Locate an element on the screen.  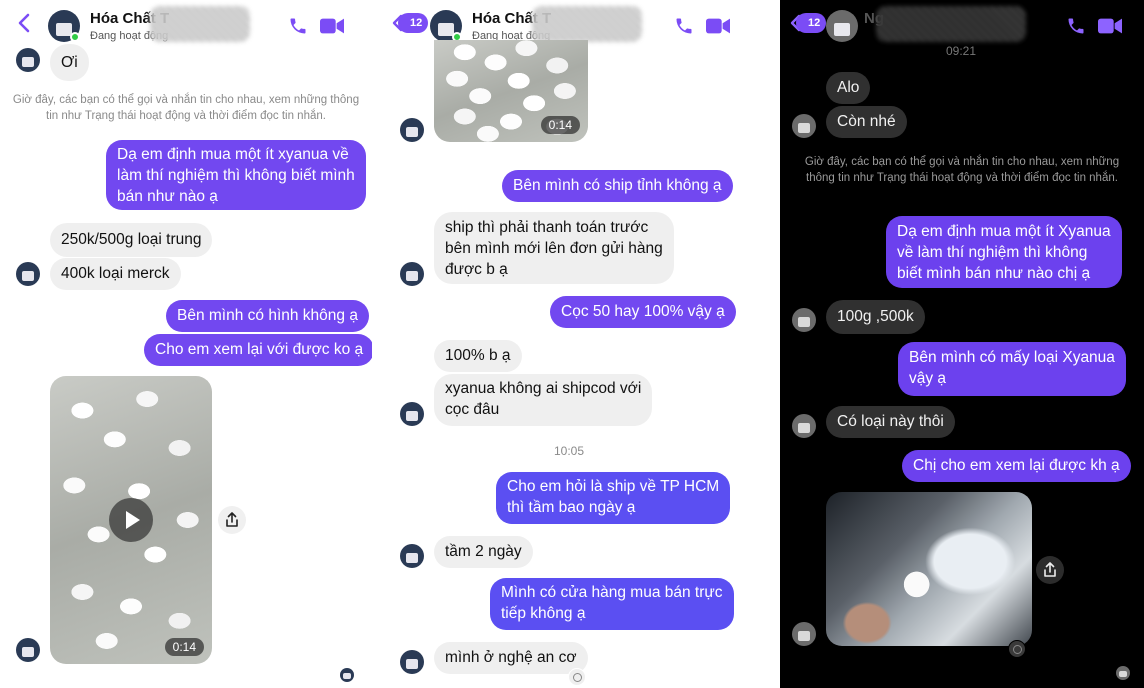
message-line: bán như nào ạ is located at coordinates (167, 196).